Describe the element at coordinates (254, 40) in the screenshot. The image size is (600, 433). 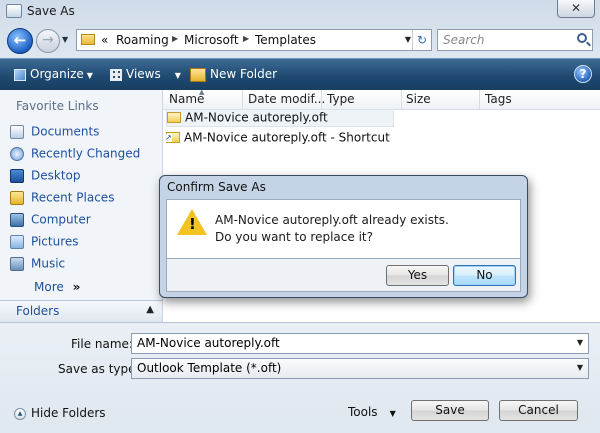
I see `address-bar: « Roaming ▶ Microsoft ▶ Templates ▼ ↻` at that location.